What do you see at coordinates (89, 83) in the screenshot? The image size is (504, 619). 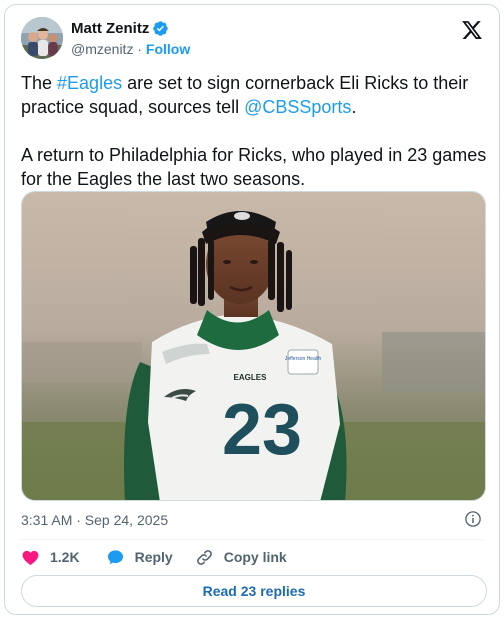 I see `hashtag-link: #Eagles` at bounding box center [89, 83].